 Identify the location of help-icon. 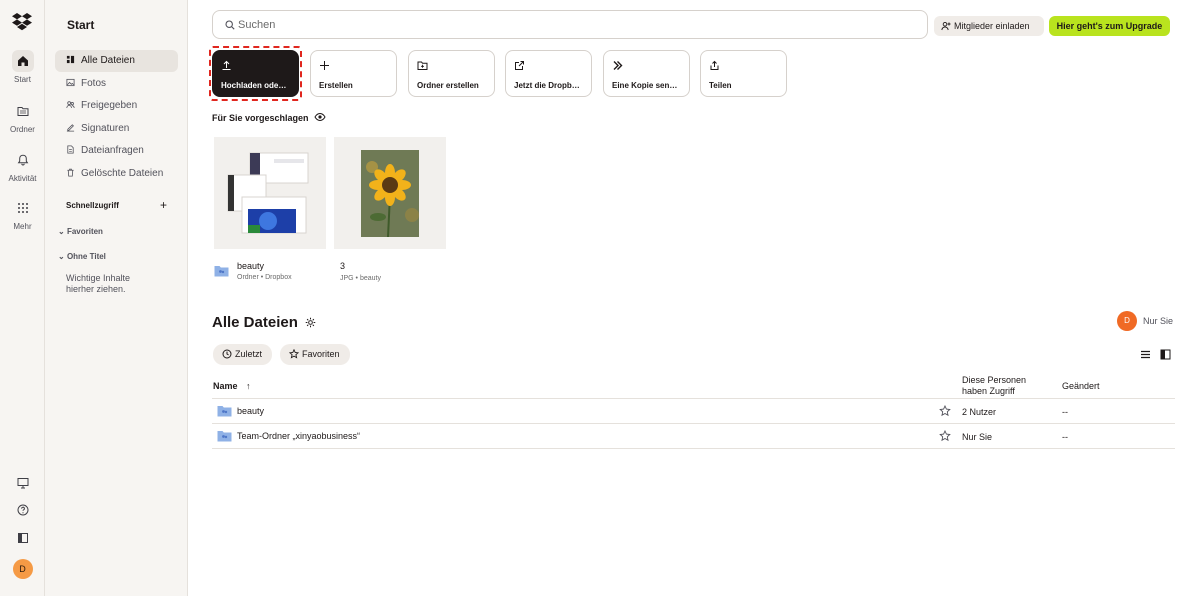
(22, 510).